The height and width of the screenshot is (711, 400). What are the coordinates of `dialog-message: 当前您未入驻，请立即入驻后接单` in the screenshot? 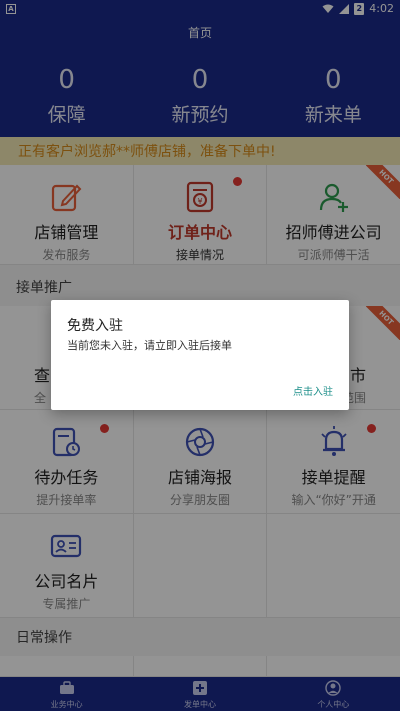 It's located at (149, 345).